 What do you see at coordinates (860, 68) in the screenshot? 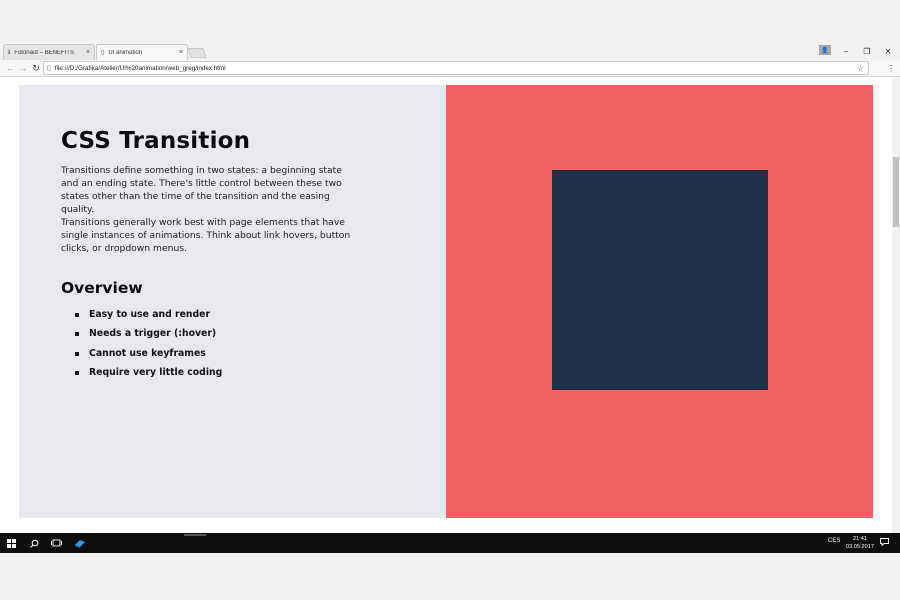
I see `star-icon: ☆` at bounding box center [860, 68].